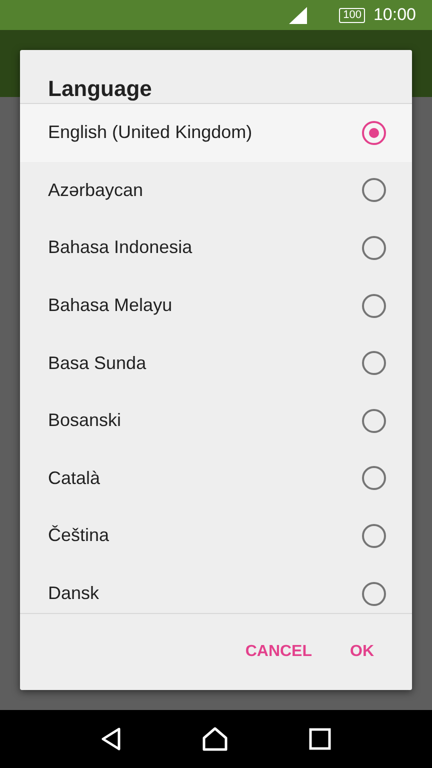 This screenshot has height=768, width=432. Describe the element at coordinates (216, 191) in the screenshot. I see `language-option: Azərbaycan` at that location.